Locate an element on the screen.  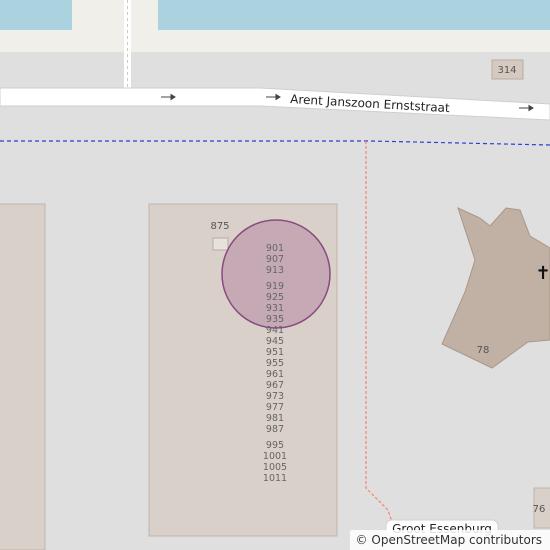
footpath-line is located at coordinates (379, 332).